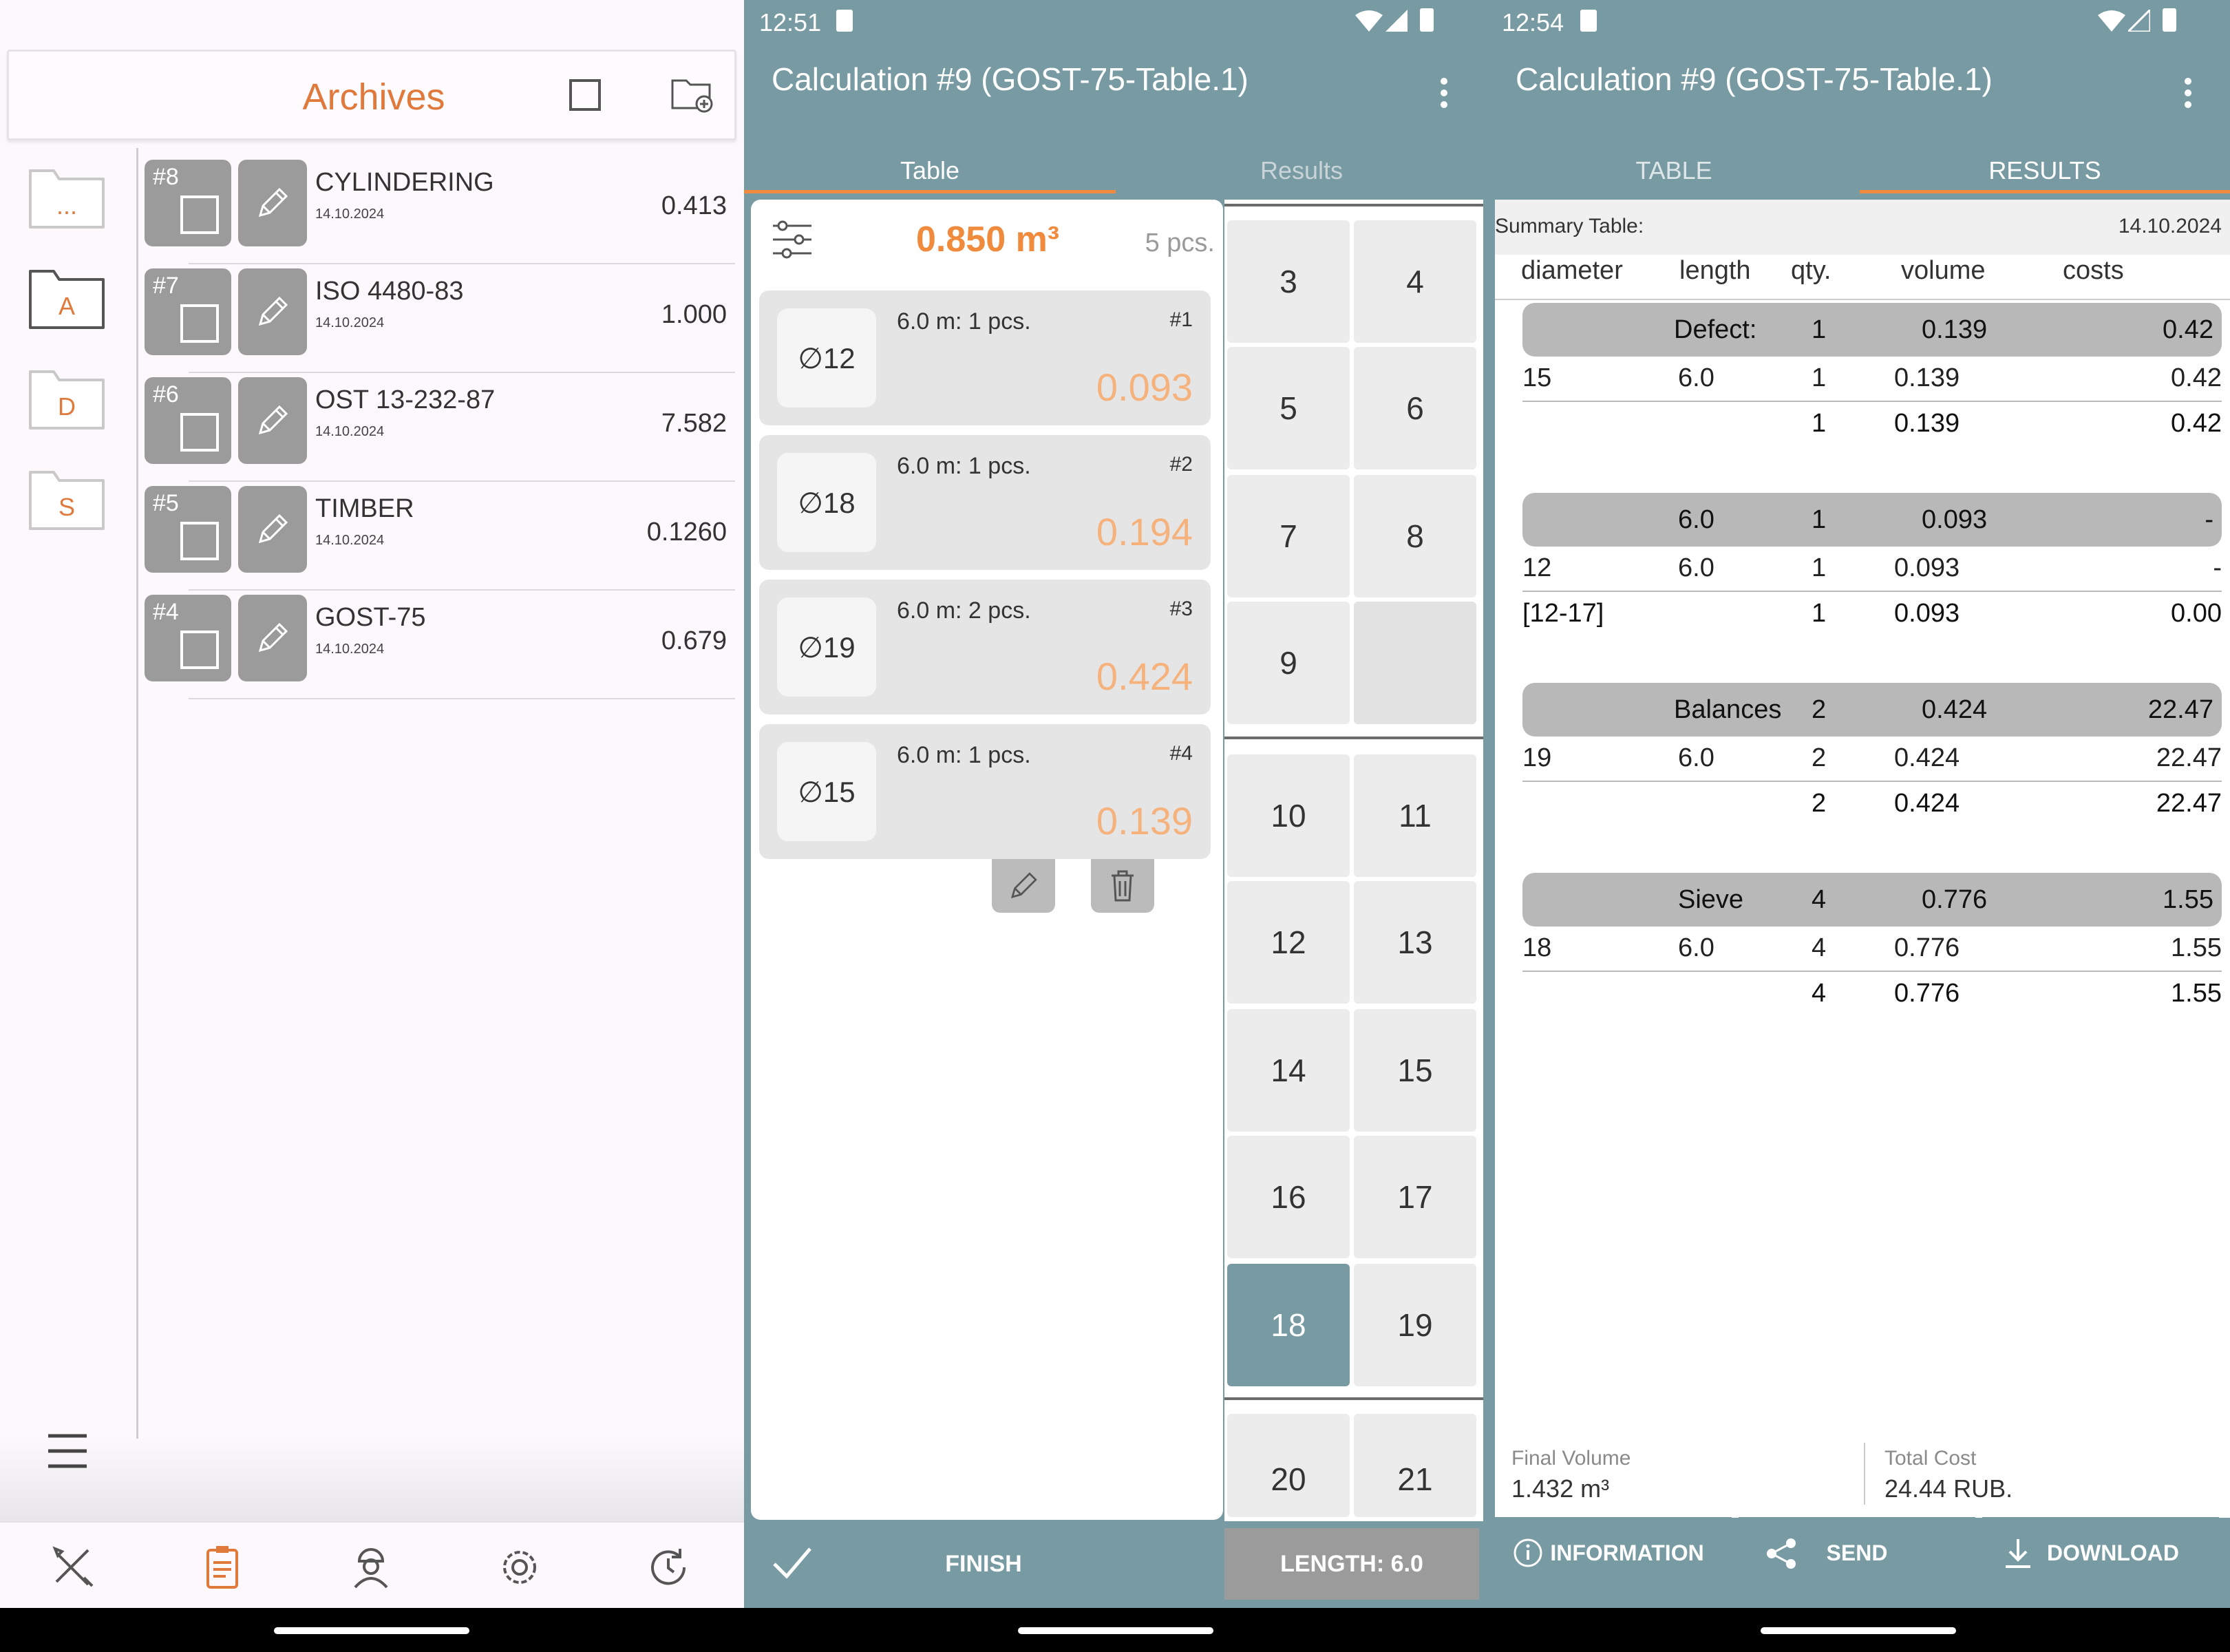  I want to click on archive-select-tile: #6, so click(188, 421).